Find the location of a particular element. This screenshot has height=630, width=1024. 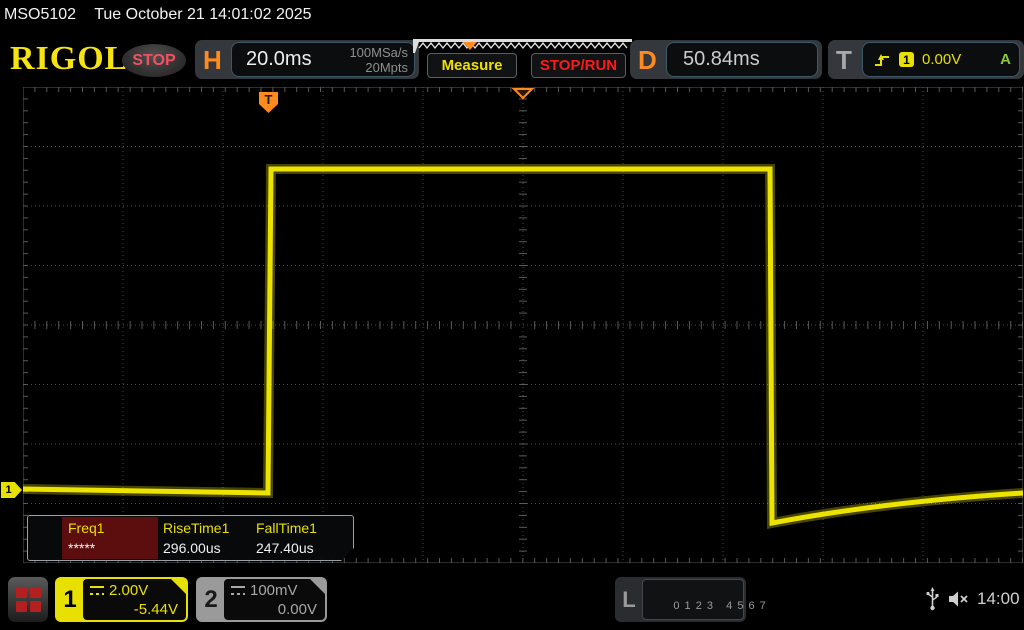

stop-run-button: STOP/RUN is located at coordinates (578, 65).